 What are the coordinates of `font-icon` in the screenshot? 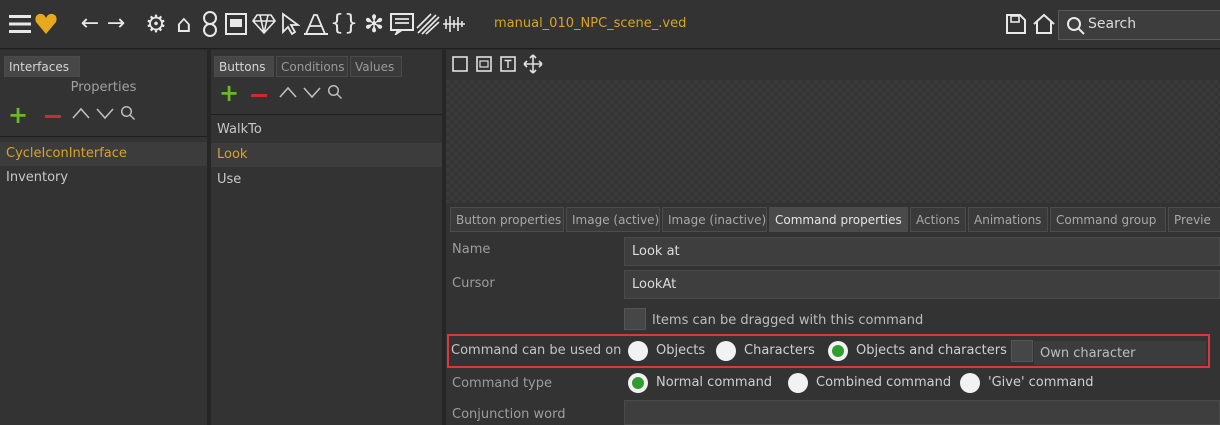 It's located at (316, 24).